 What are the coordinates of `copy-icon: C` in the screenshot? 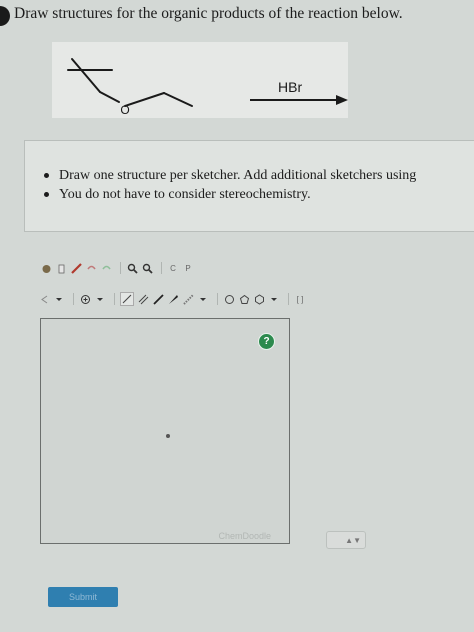 It's located at (173, 268).